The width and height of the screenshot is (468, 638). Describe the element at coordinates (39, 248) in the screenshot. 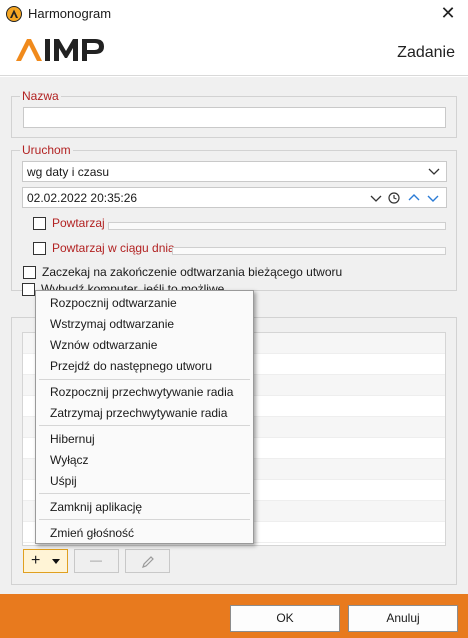

I see `repeat-daily-checkbox` at that location.